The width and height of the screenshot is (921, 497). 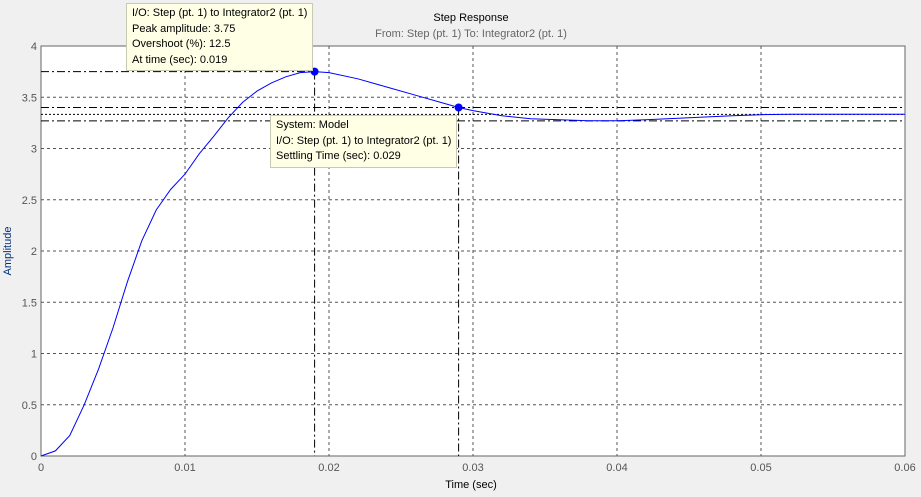 I want to click on chart-title: Step Response, so click(x=470, y=18).